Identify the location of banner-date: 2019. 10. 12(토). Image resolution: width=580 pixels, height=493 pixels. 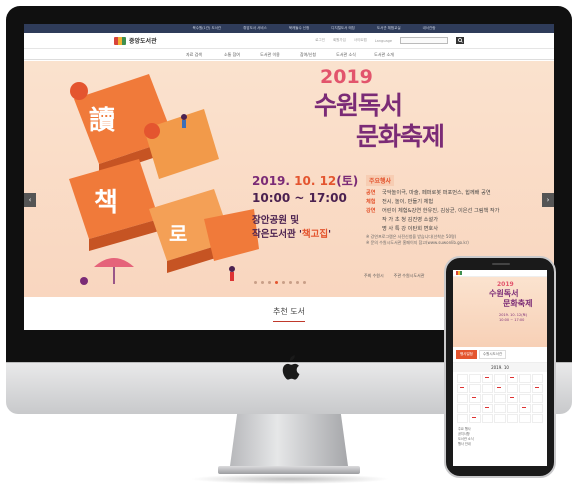
(305, 181).